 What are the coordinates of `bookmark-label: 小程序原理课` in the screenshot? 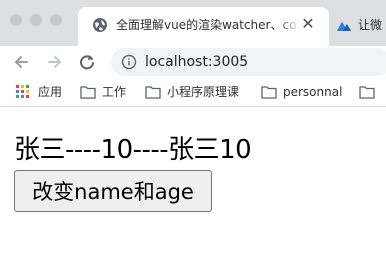 It's located at (203, 92).